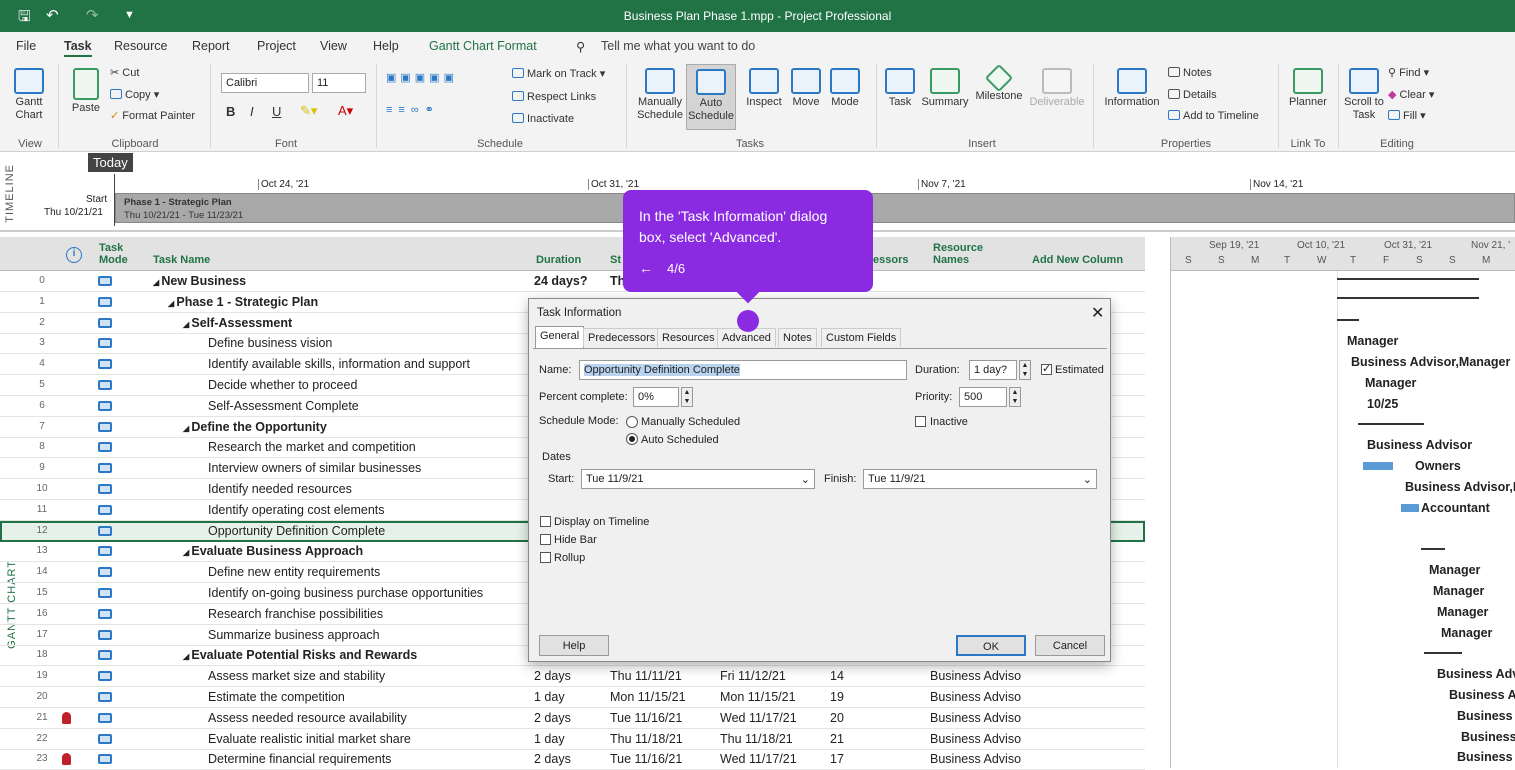  What do you see at coordinates (687, 397) in the screenshot?
I see `percent-spinner: ▲ ▼` at bounding box center [687, 397].